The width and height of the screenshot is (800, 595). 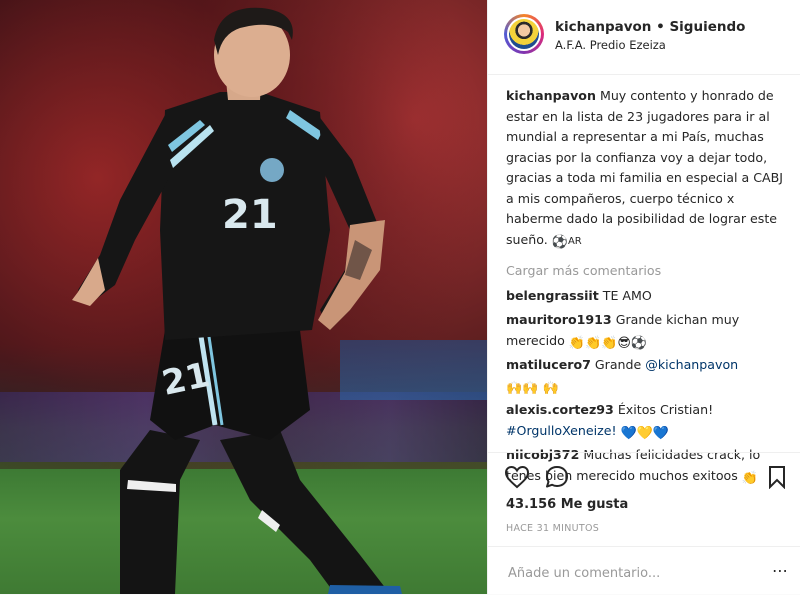 What do you see at coordinates (552, 295) in the screenshot?
I see `comment-username: belengrassiit` at bounding box center [552, 295].